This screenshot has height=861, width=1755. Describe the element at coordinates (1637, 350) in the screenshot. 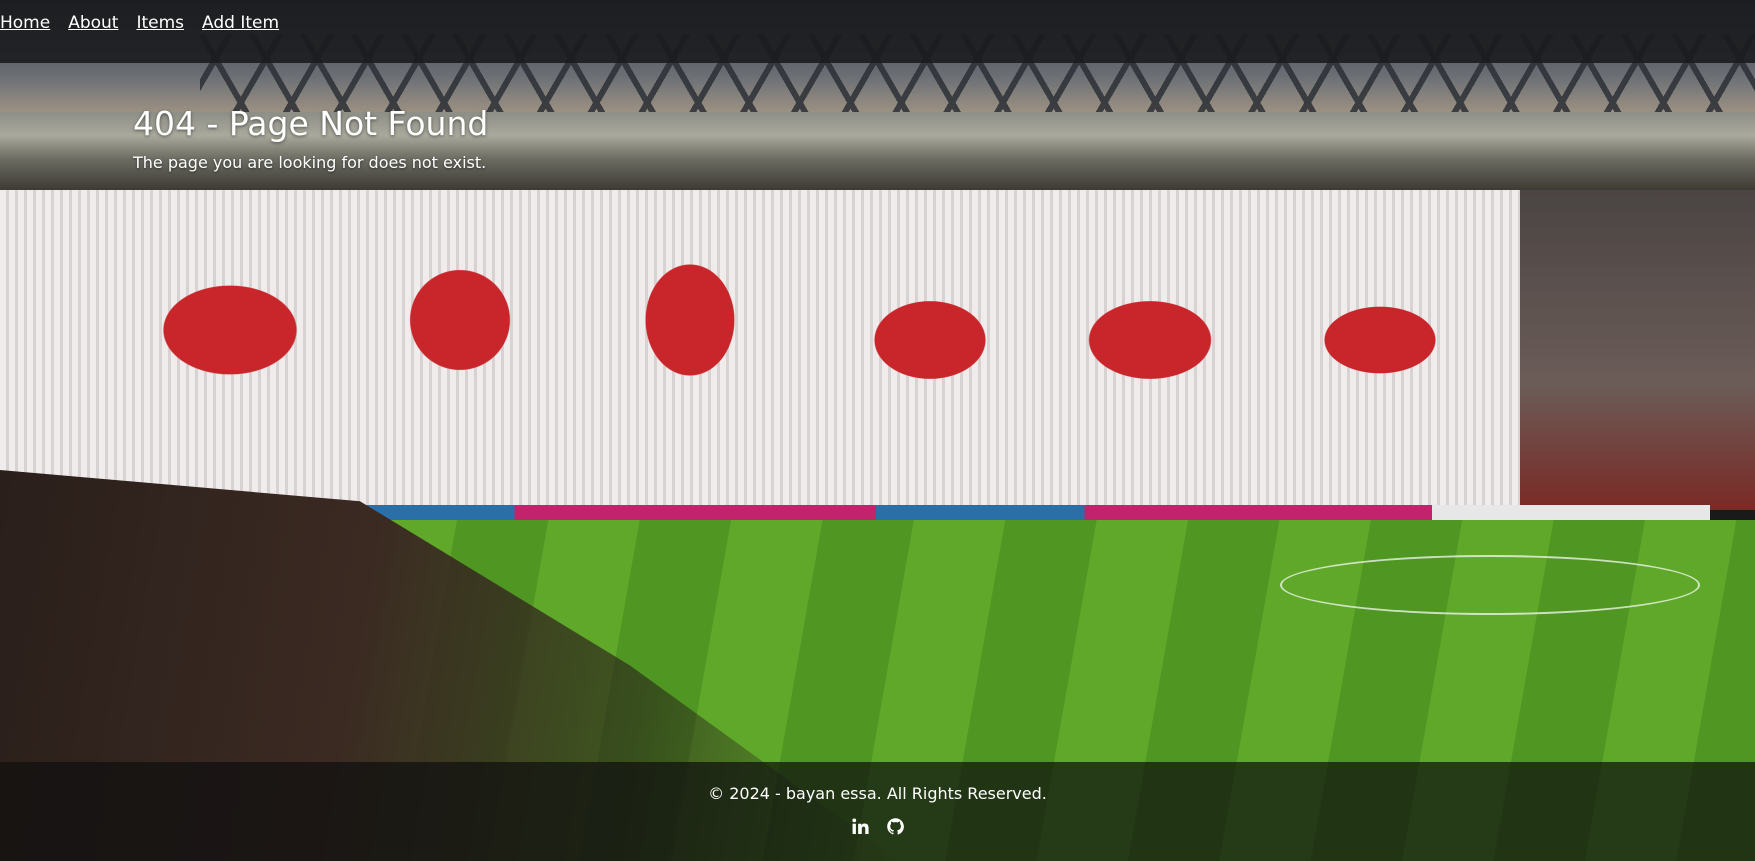

I see `stadium-stand-right` at that location.